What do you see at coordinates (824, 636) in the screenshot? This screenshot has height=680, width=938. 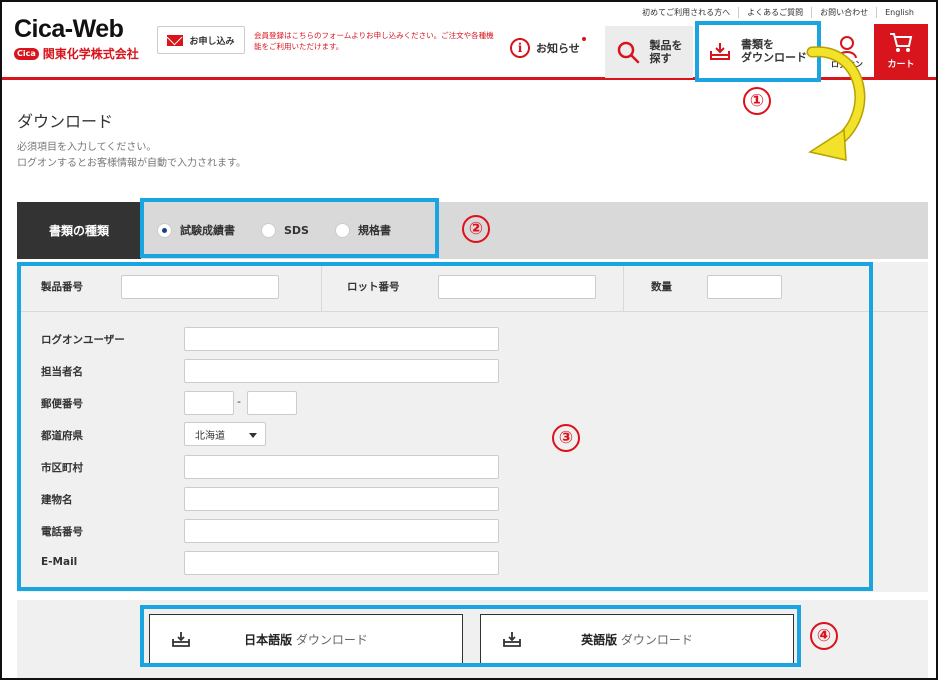 I see `annotation-number-four: ④` at bounding box center [824, 636].